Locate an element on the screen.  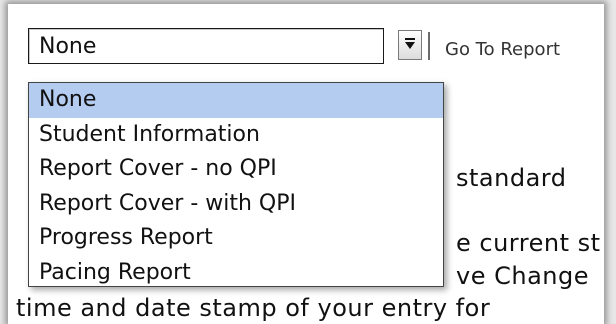
chevron-down-icon is located at coordinates (410, 45).